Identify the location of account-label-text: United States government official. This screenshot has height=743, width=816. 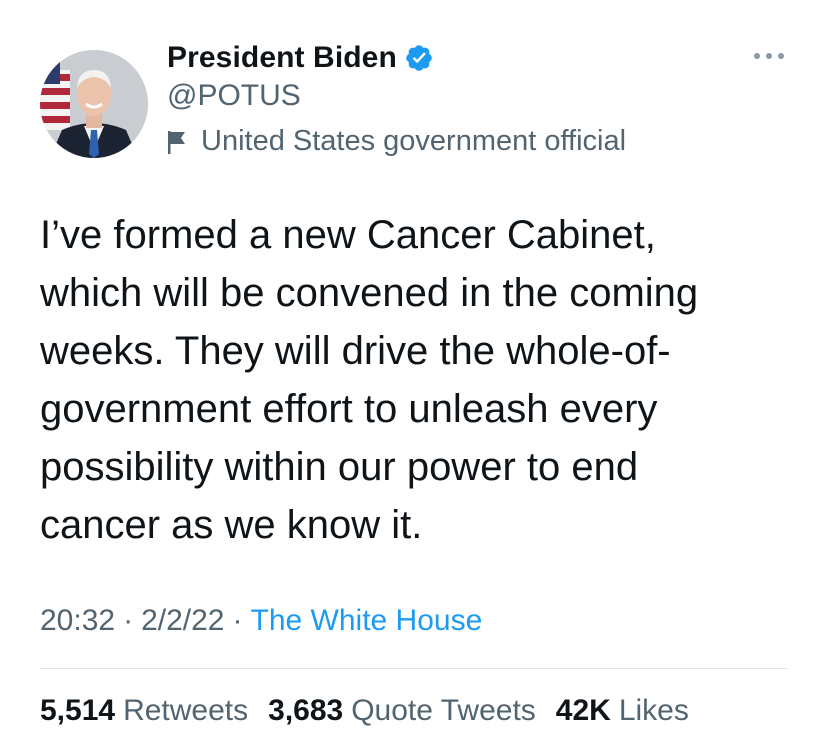
(414, 141).